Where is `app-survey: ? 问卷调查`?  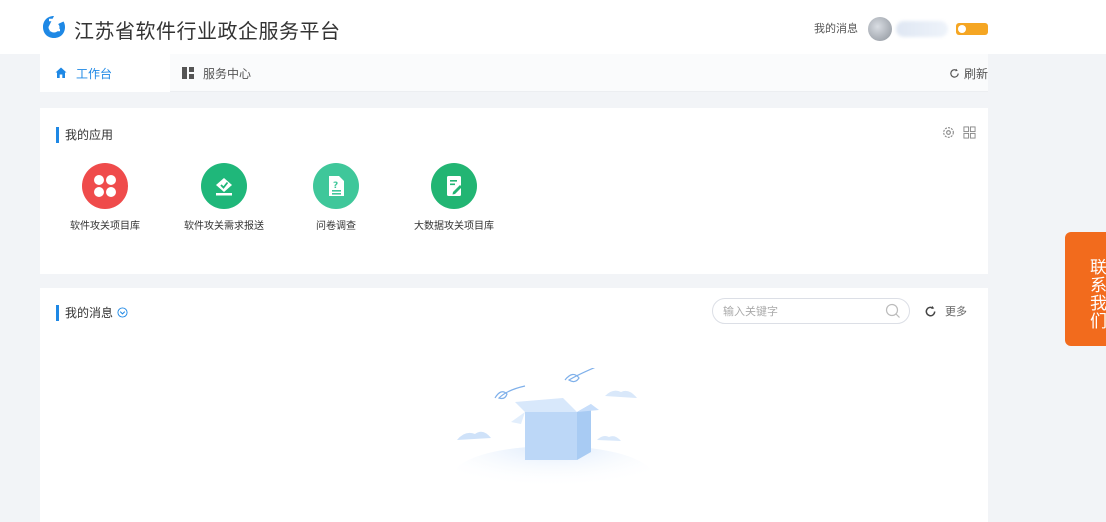 app-survey: ? 问卷调查 is located at coordinates (336, 197).